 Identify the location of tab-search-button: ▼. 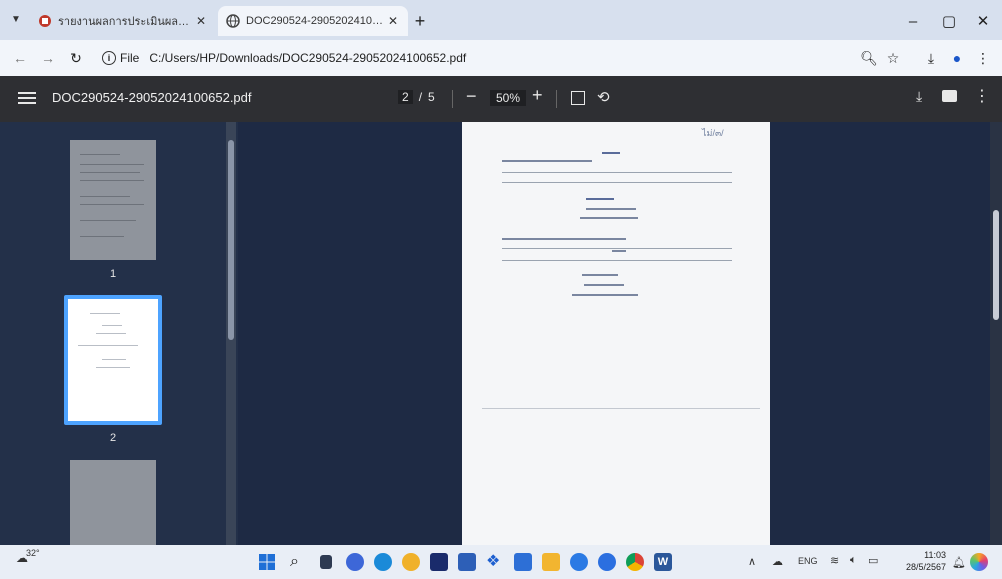
(16, 20).